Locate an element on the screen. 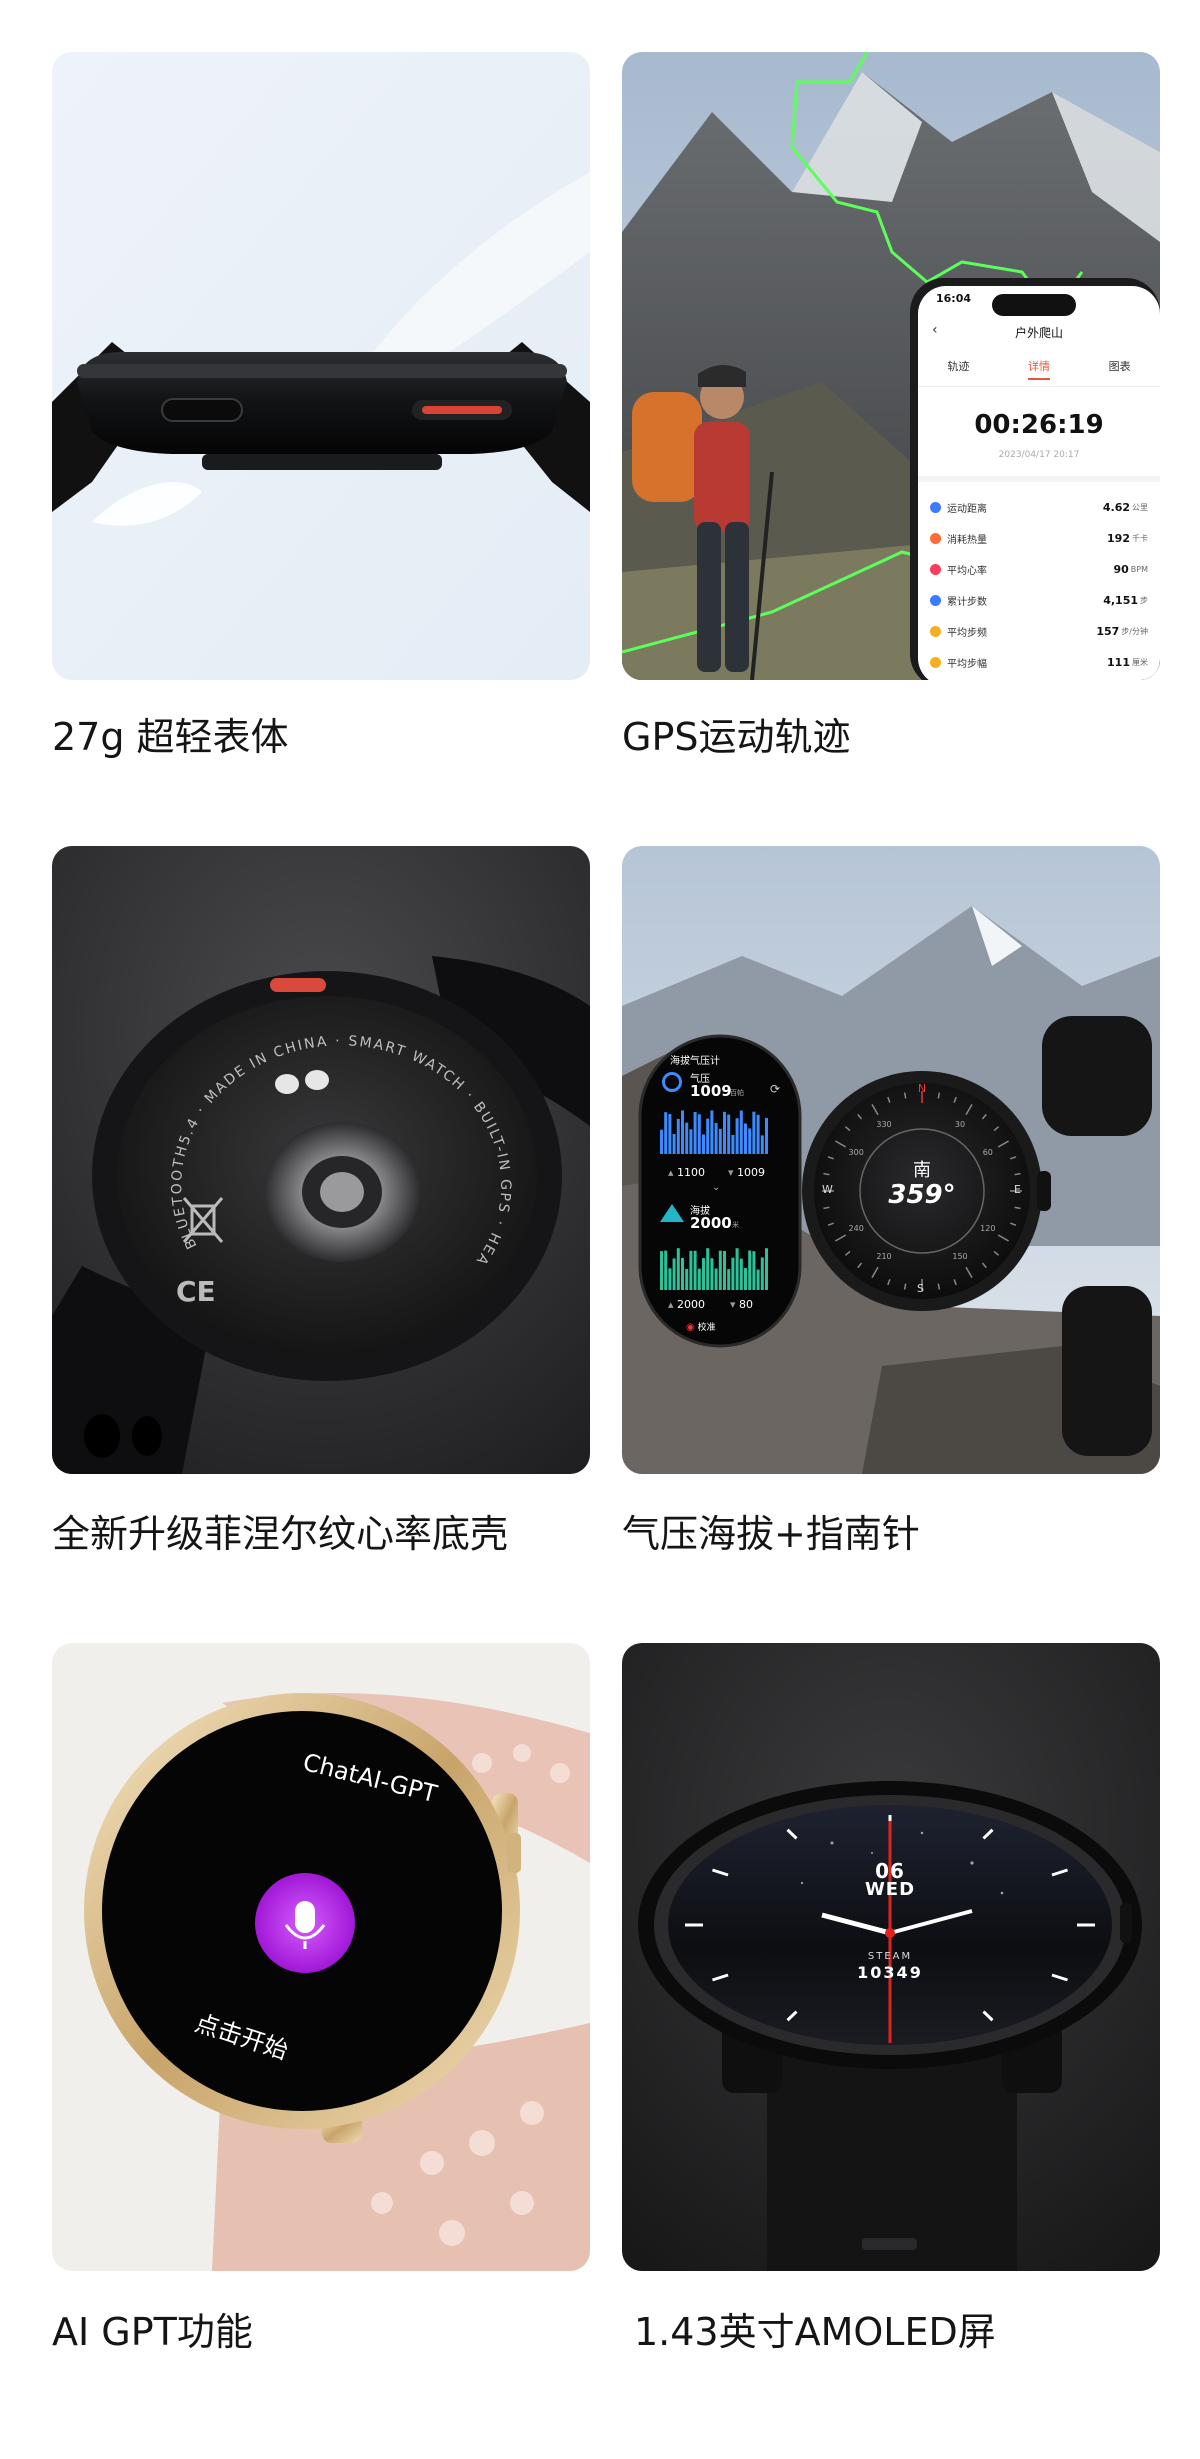 The height and width of the screenshot is (2459, 1200). tab-details: 详情 is located at coordinates (1038, 369).